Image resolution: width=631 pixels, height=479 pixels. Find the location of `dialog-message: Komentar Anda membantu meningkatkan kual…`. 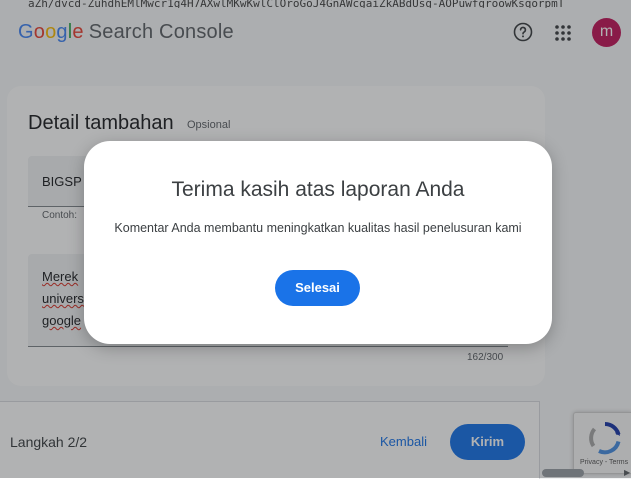

dialog-message: Komentar Anda membantu meningkatkan kual… is located at coordinates (318, 228).